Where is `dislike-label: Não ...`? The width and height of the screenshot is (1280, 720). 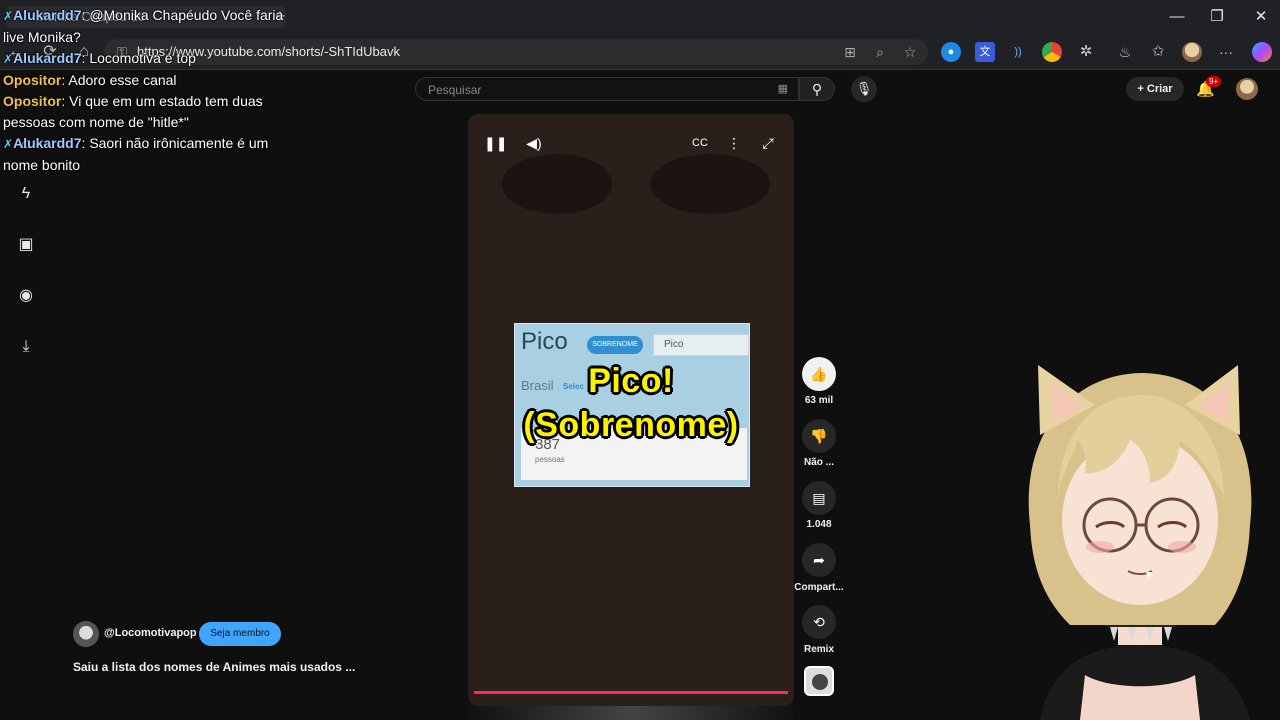 dislike-label: Não ... is located at coordinates (818, 462).